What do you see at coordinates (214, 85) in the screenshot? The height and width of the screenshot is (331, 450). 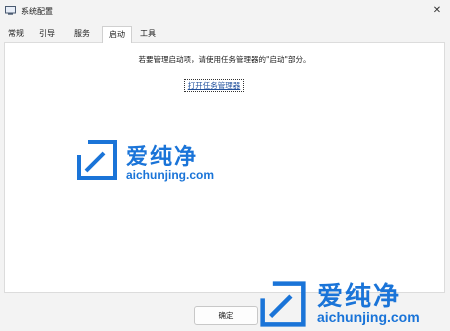 I see `open-task-manager-link: 打开任务管理器` at bounding box center [214, 85].